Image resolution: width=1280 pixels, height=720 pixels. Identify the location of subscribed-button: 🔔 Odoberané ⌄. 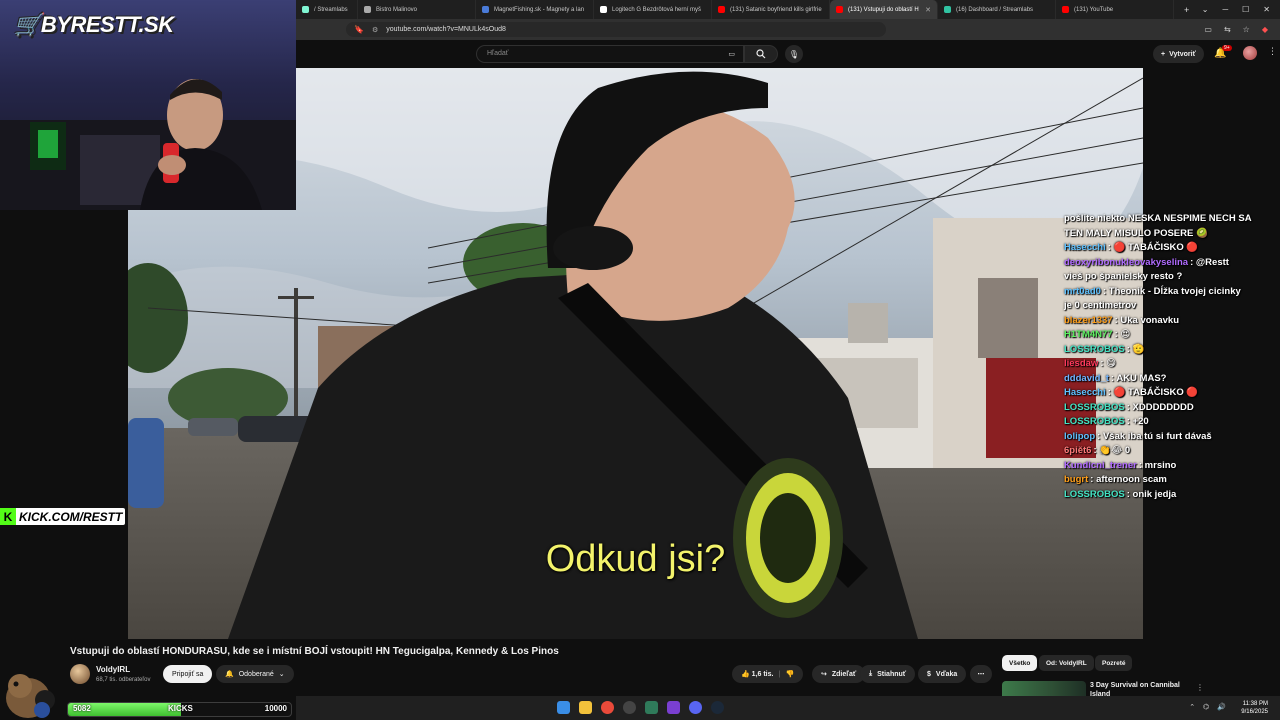
(255, 674).